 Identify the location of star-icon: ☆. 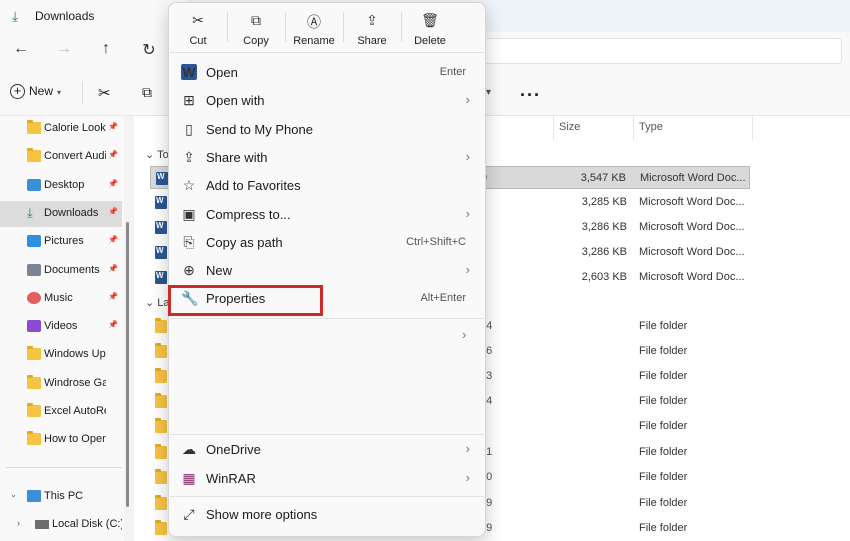
(189, 185).